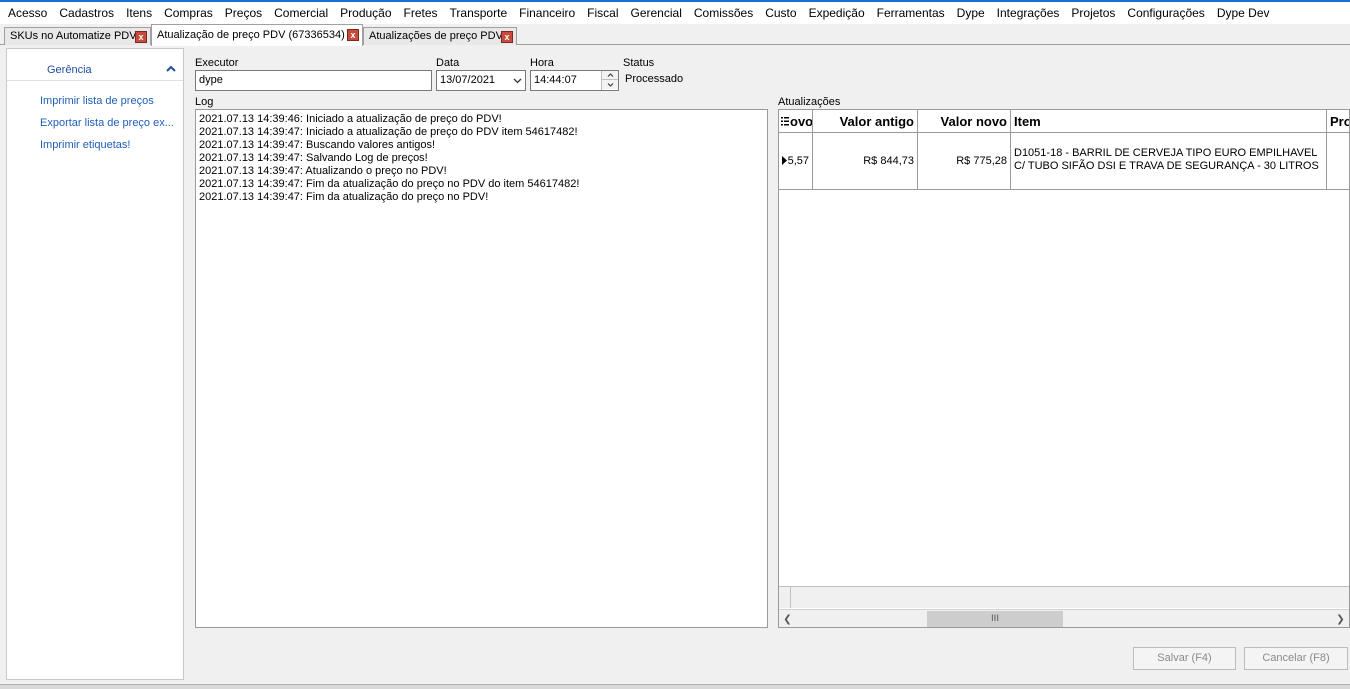 The width and height of the screenshot is (1350, 689). I want to click on spin-up-icon, so click(610, 75).